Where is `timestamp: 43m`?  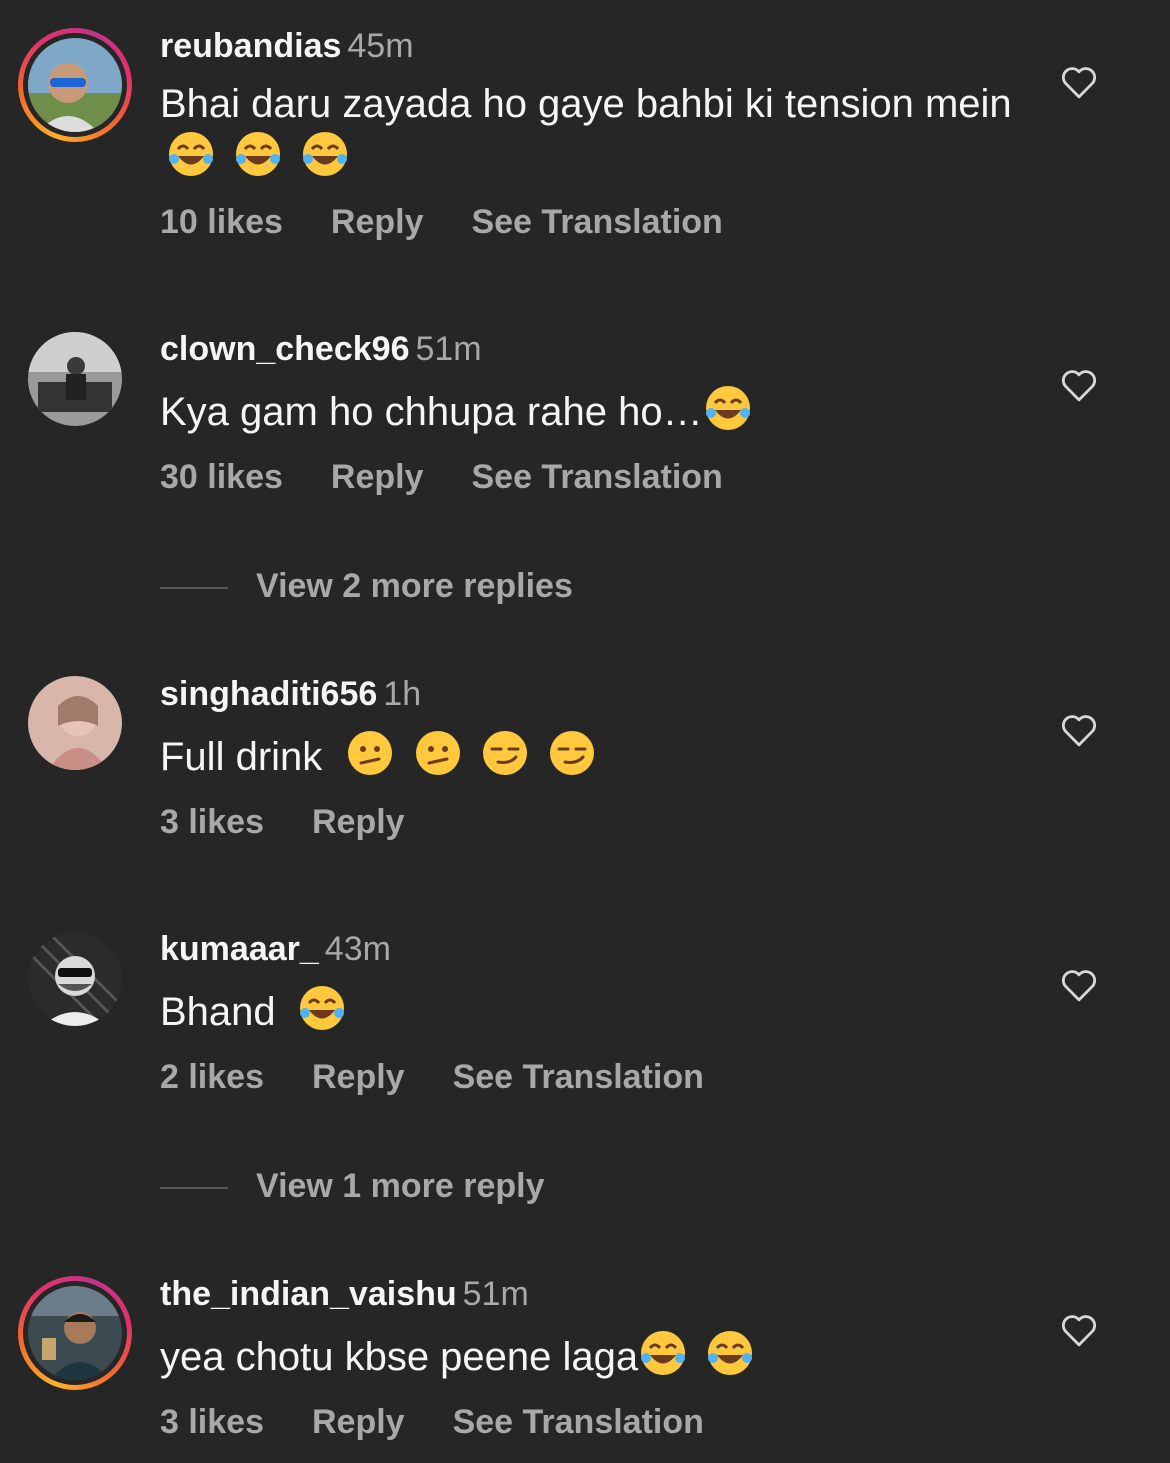
timestamp: 43m is located at coordinates (357, 949).